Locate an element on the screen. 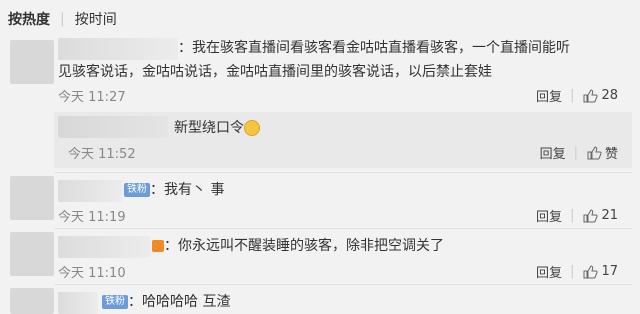  laugh-emoji-icon is located at coordinates (252, 128).